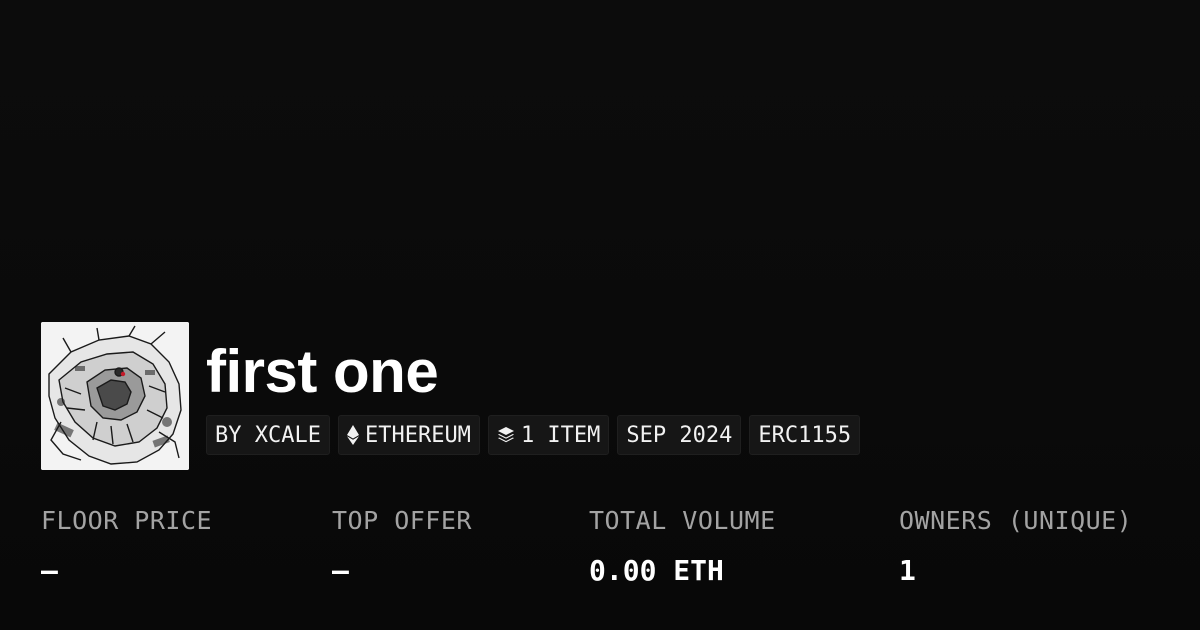 The height and width of the screenshot is (630, 1200). I want to click on creator-chip: BY XCALE, so click(268, 435).